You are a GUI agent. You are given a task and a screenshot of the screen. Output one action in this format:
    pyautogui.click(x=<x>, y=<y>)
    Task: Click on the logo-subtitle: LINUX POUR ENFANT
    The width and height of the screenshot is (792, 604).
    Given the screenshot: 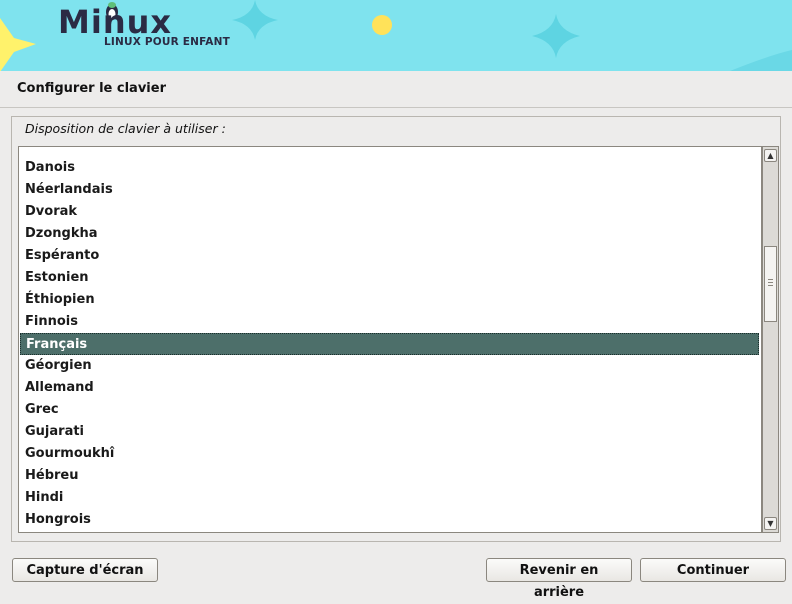 What is the action you would take?
    pyautogui.click(x=167, y=42)
    